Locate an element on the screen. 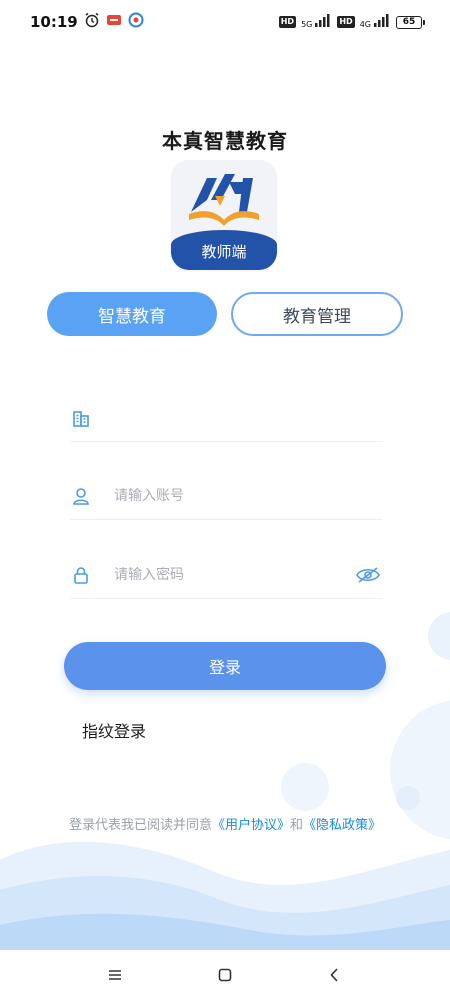 The width and height of the screenshot is (450, 1000). battery-indicator: 65 is located at coordinates (410, 22).